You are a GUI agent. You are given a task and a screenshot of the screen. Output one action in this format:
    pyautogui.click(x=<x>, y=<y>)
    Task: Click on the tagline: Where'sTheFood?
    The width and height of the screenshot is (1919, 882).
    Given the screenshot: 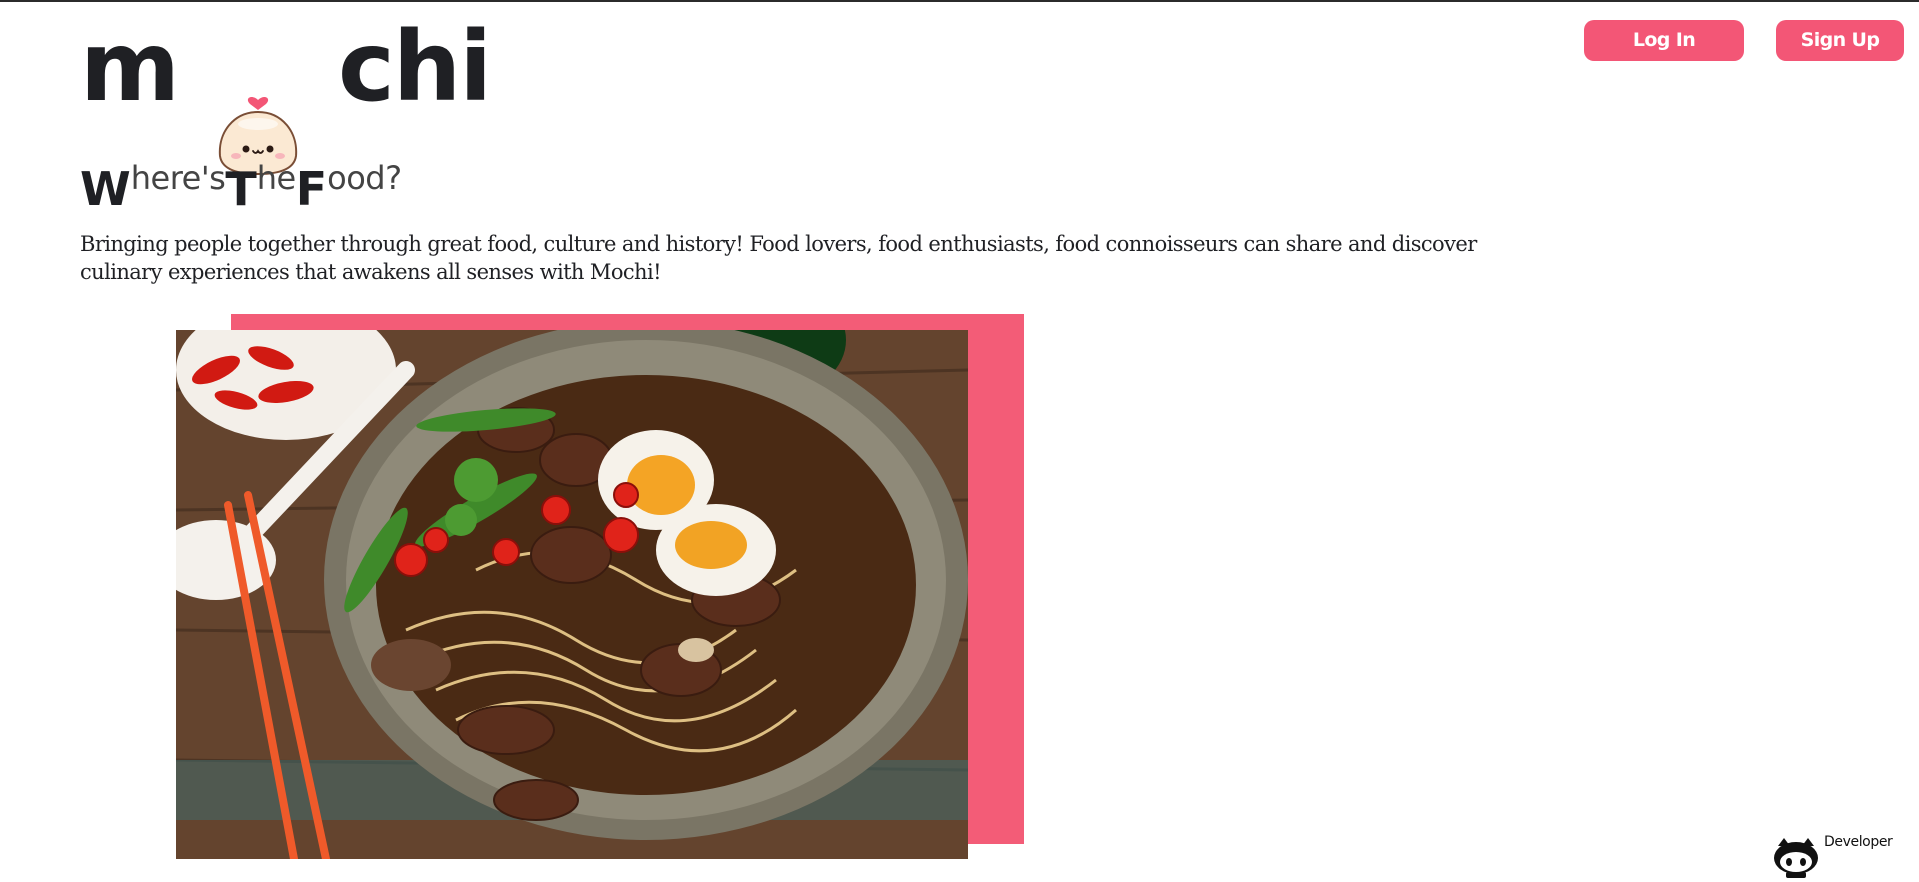 What is the action you would take?
    pyautogui.click(x=241, y=188)
    